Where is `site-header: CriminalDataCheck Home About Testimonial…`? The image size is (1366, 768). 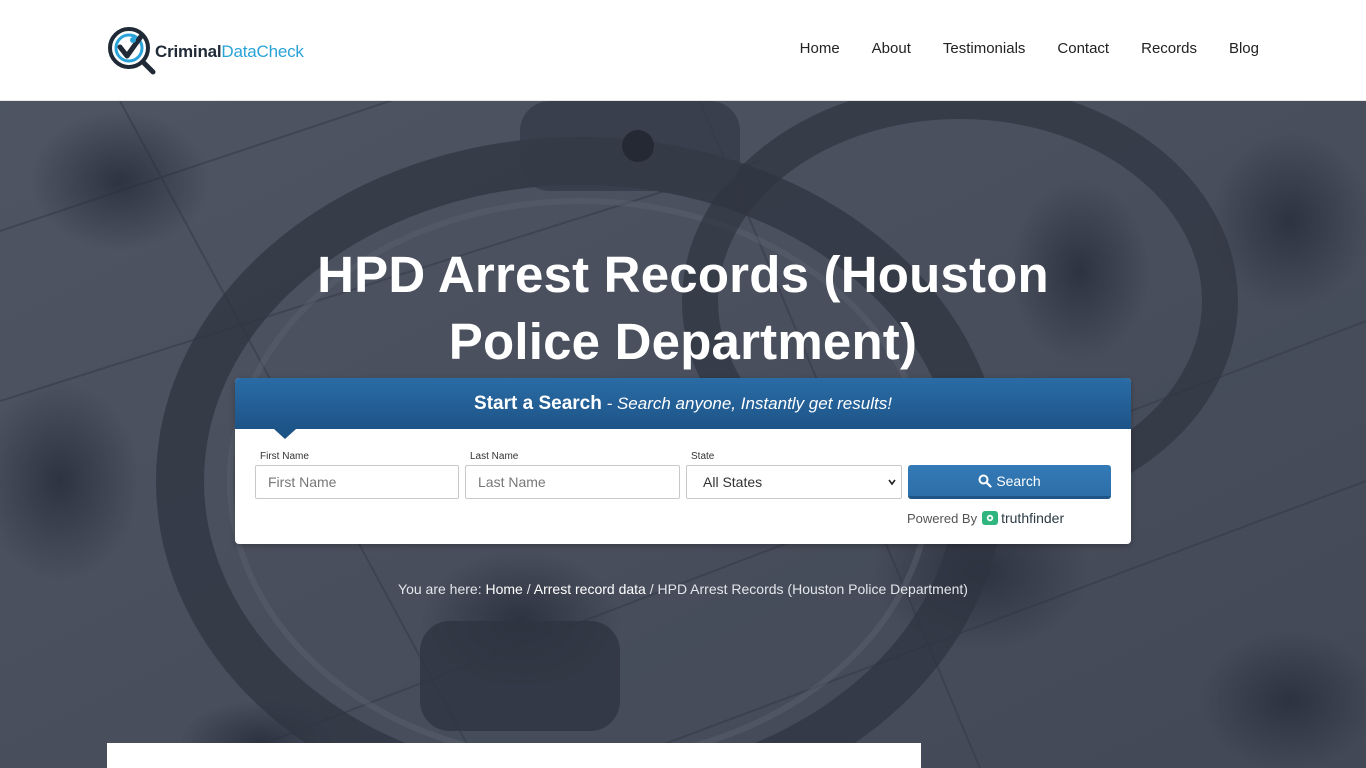 site-header: CriminalDataCheck Home About Testimonial… is located at coordinates (683, 50).